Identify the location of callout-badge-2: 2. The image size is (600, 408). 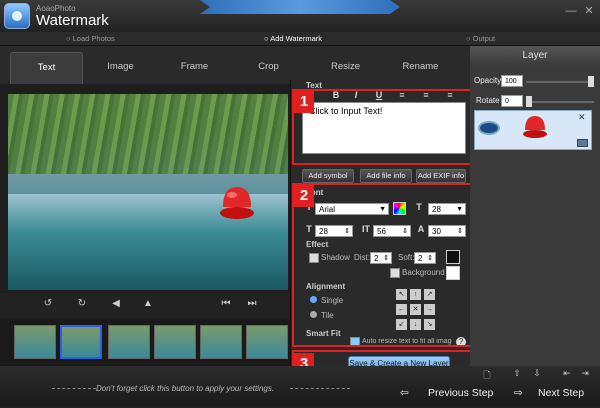
(304, 196).